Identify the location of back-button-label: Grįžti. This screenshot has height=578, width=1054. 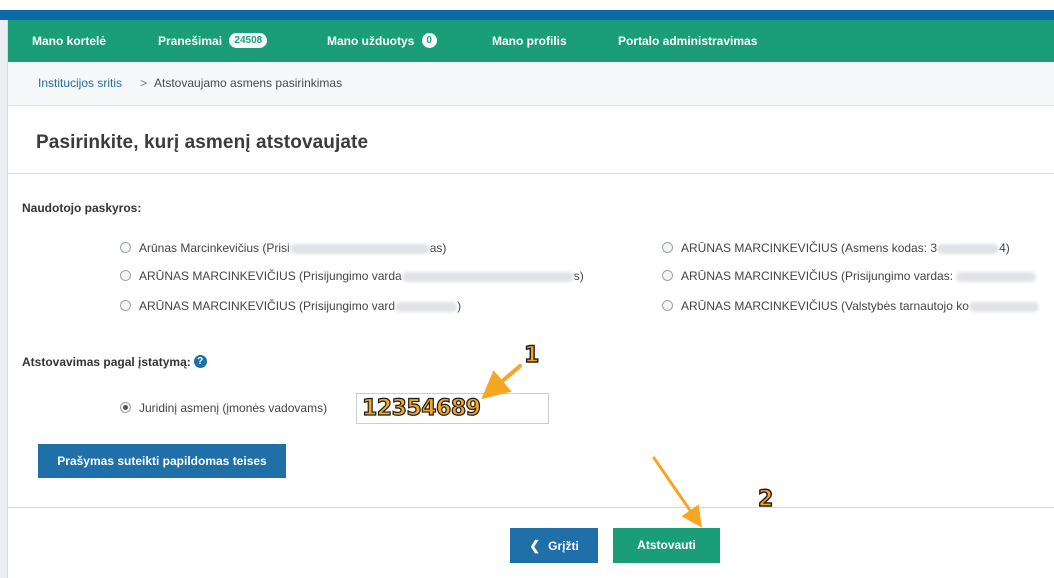
(563, 546).